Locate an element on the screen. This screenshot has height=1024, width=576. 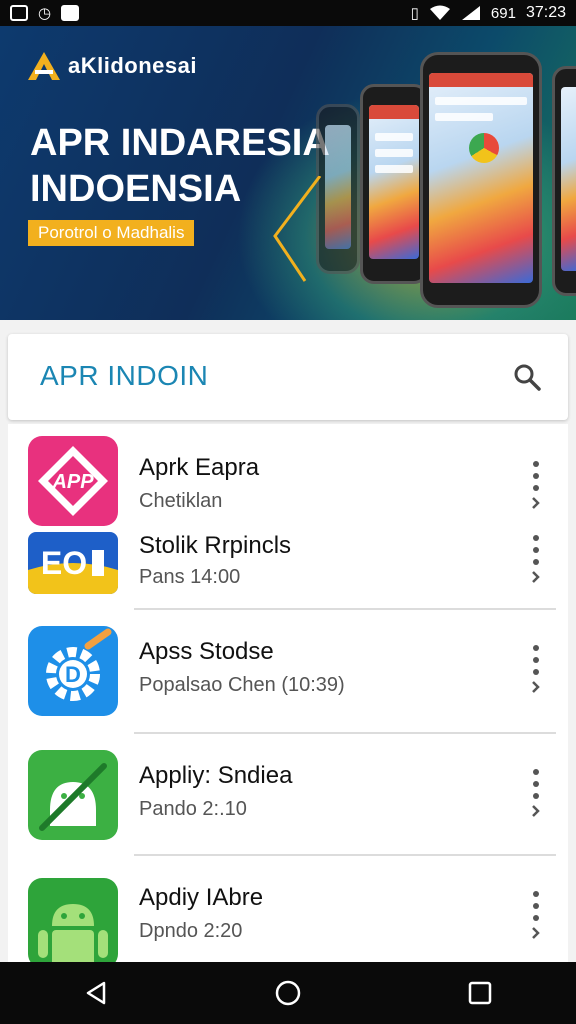
signal-icon is located at coordinates (470, 13).